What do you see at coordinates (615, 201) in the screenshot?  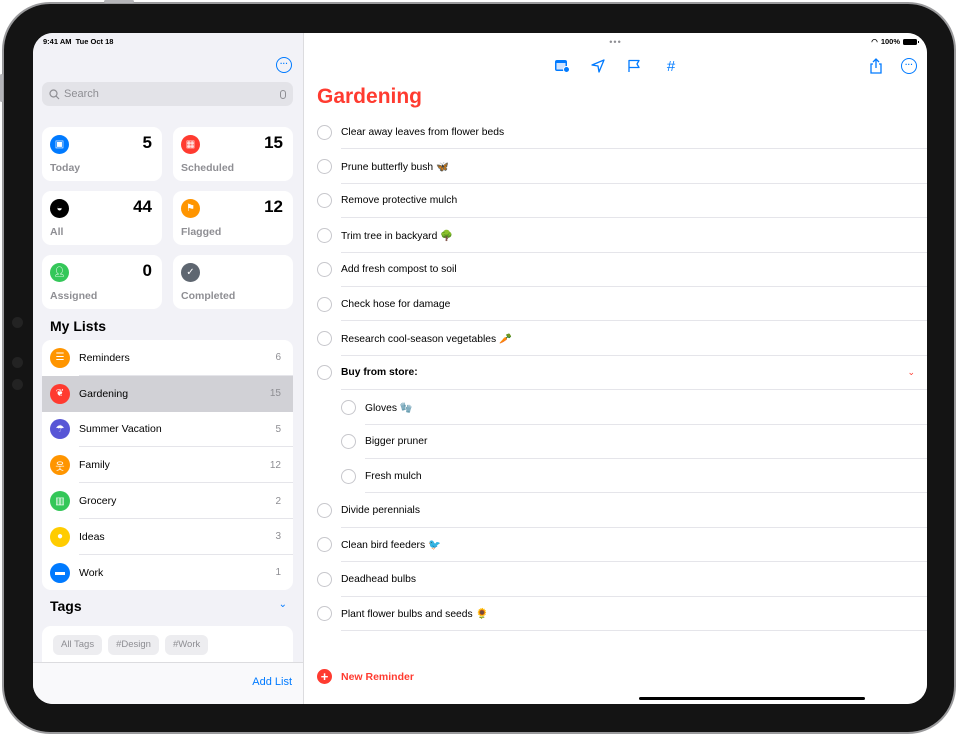 I see `task-row: Remove protective mulch` at bounding box center [615, 201].